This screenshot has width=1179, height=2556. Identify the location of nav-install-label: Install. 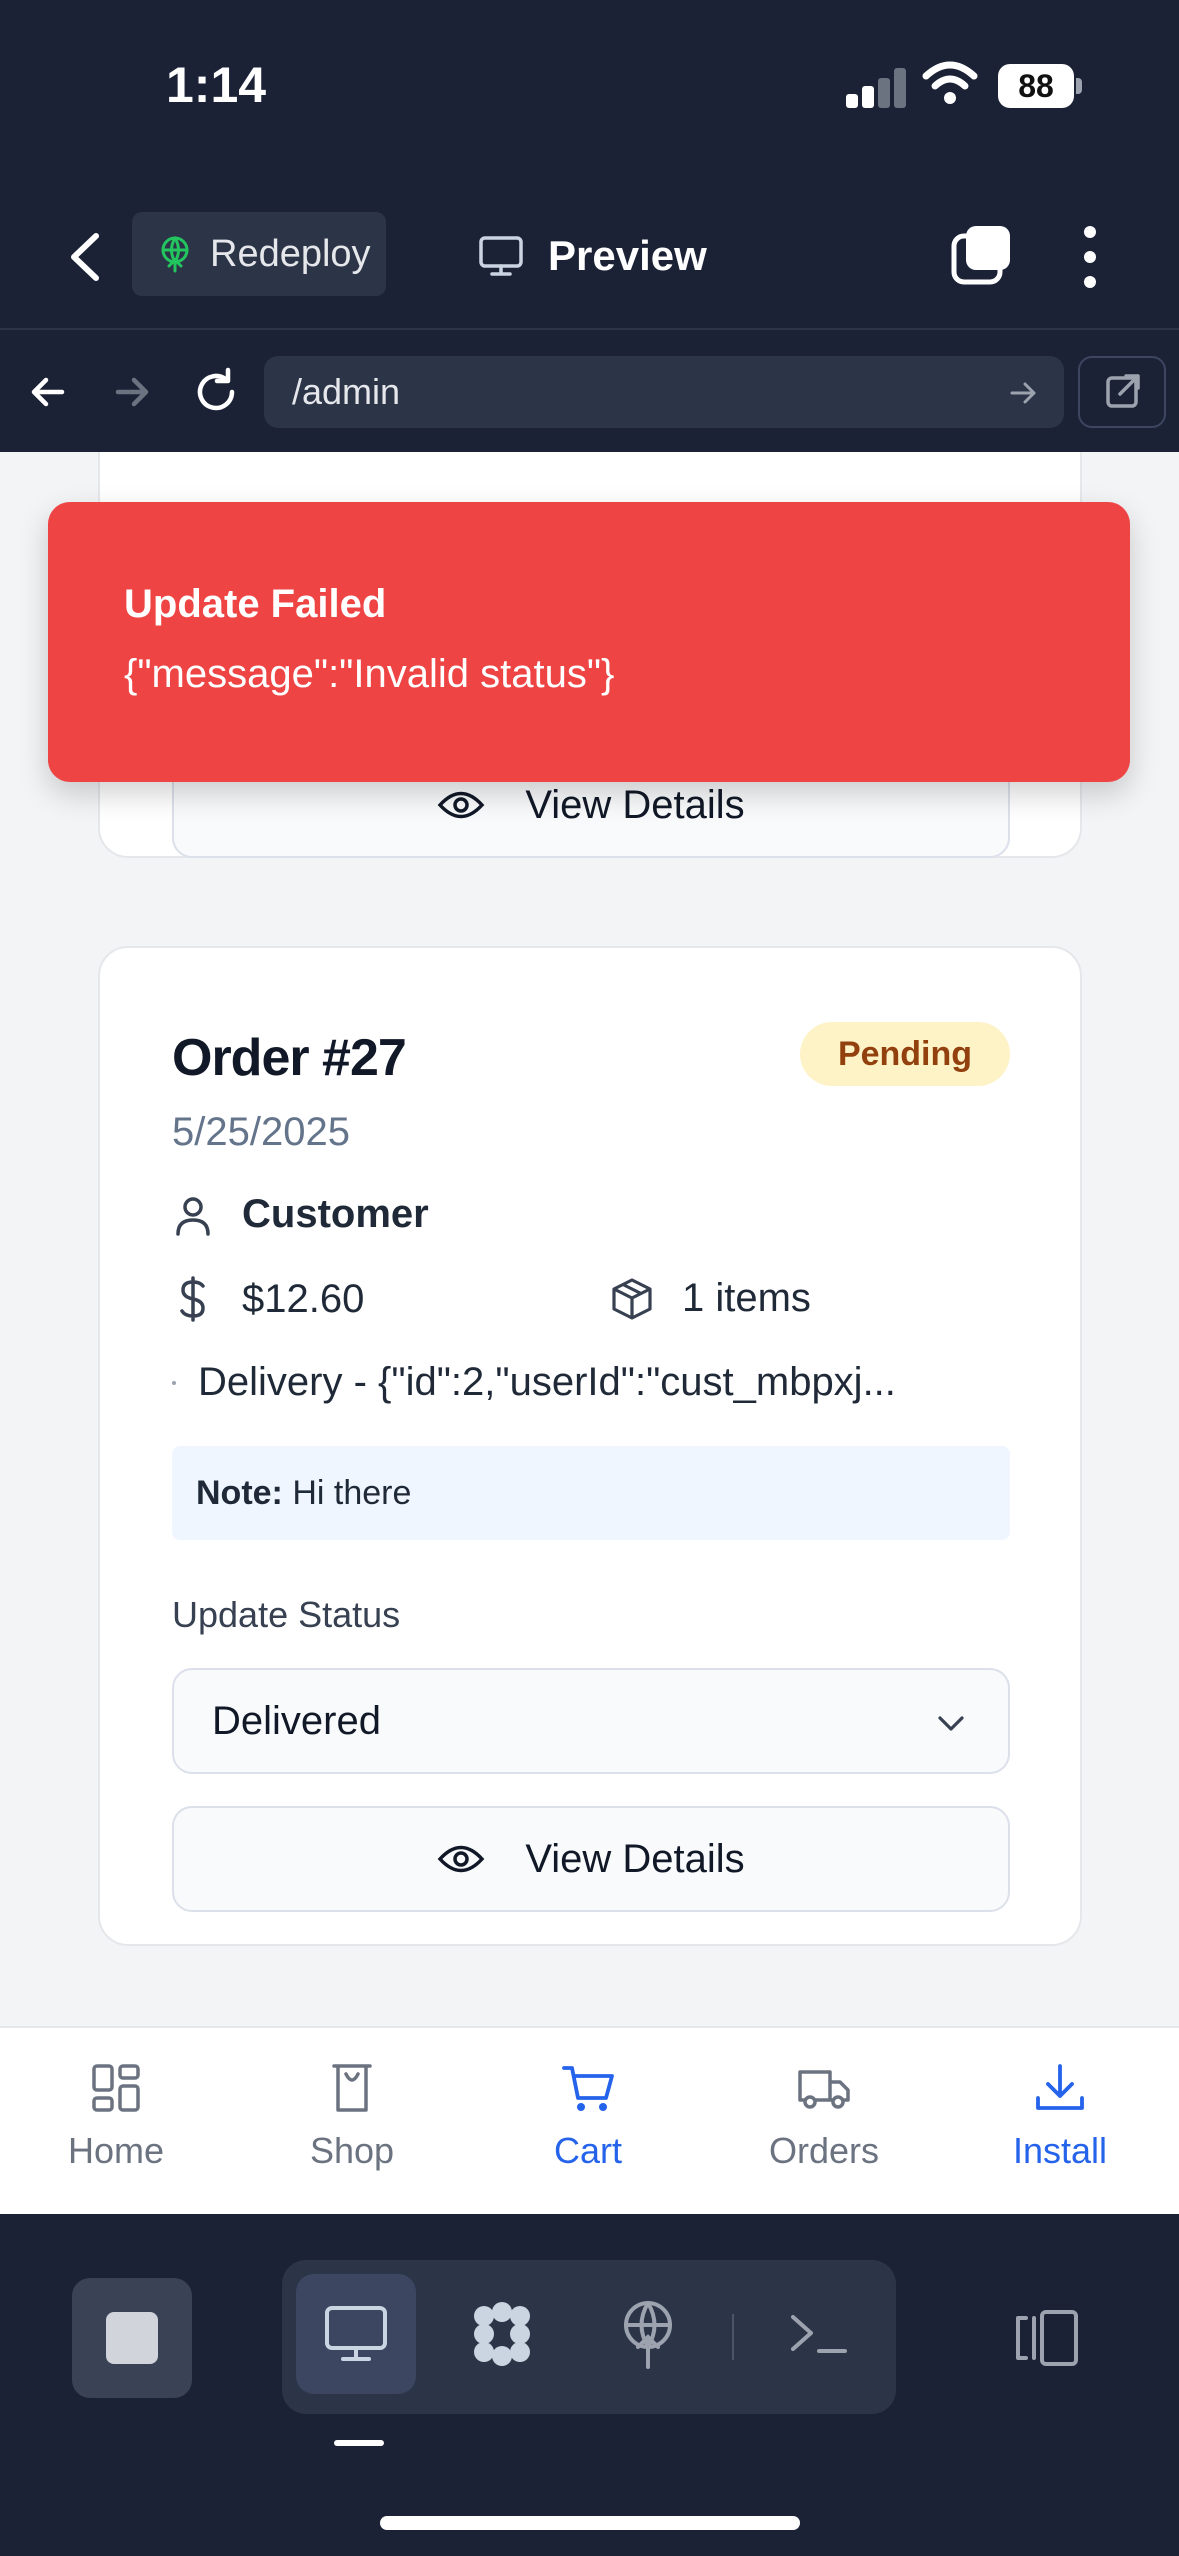
(1060, 2150).